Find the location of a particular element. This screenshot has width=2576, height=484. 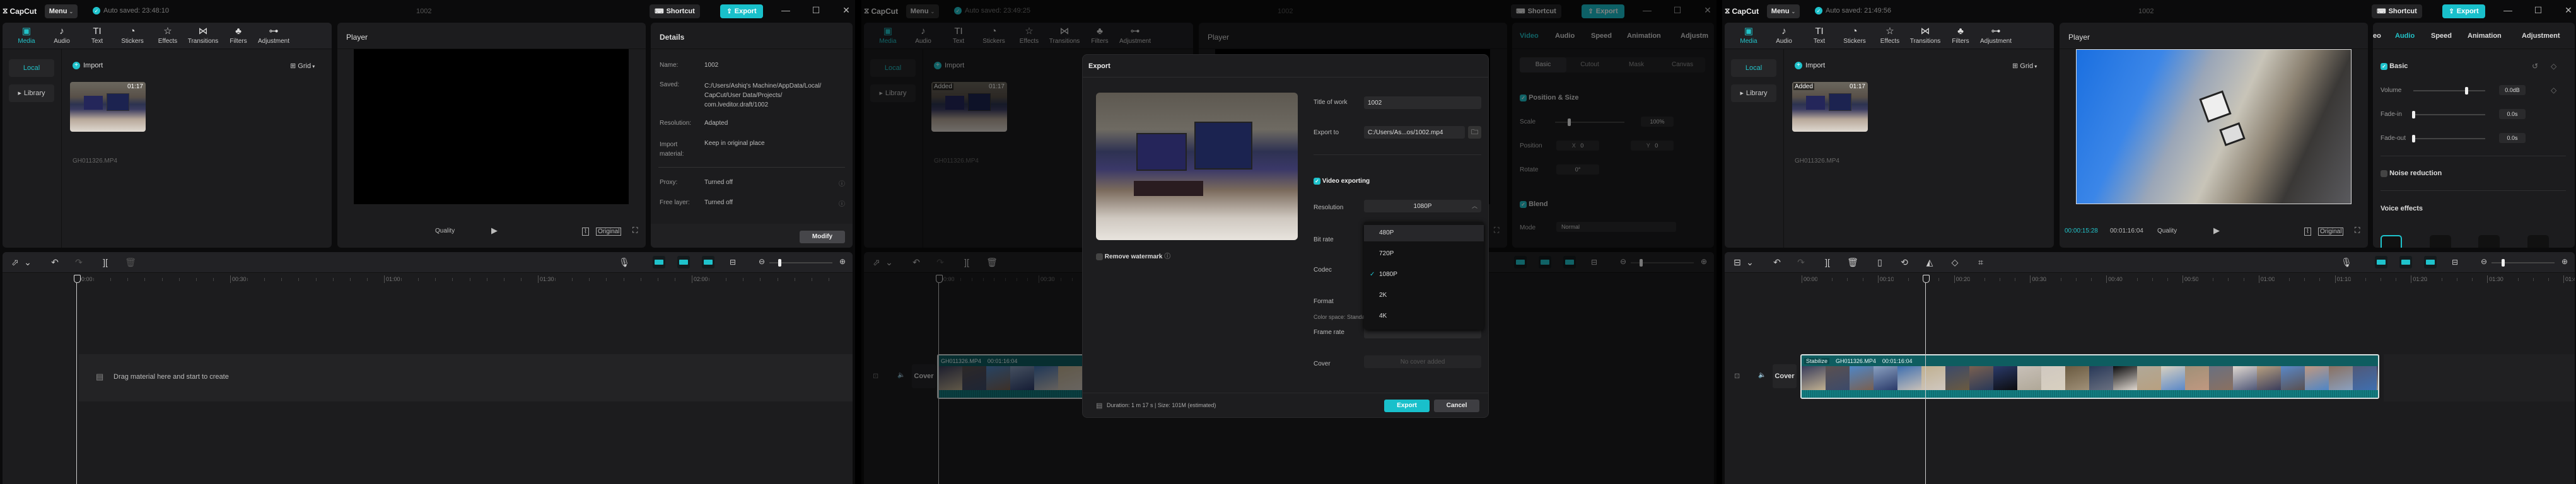

waveform-icon: ⌇ is located at coordinates (586, 232).